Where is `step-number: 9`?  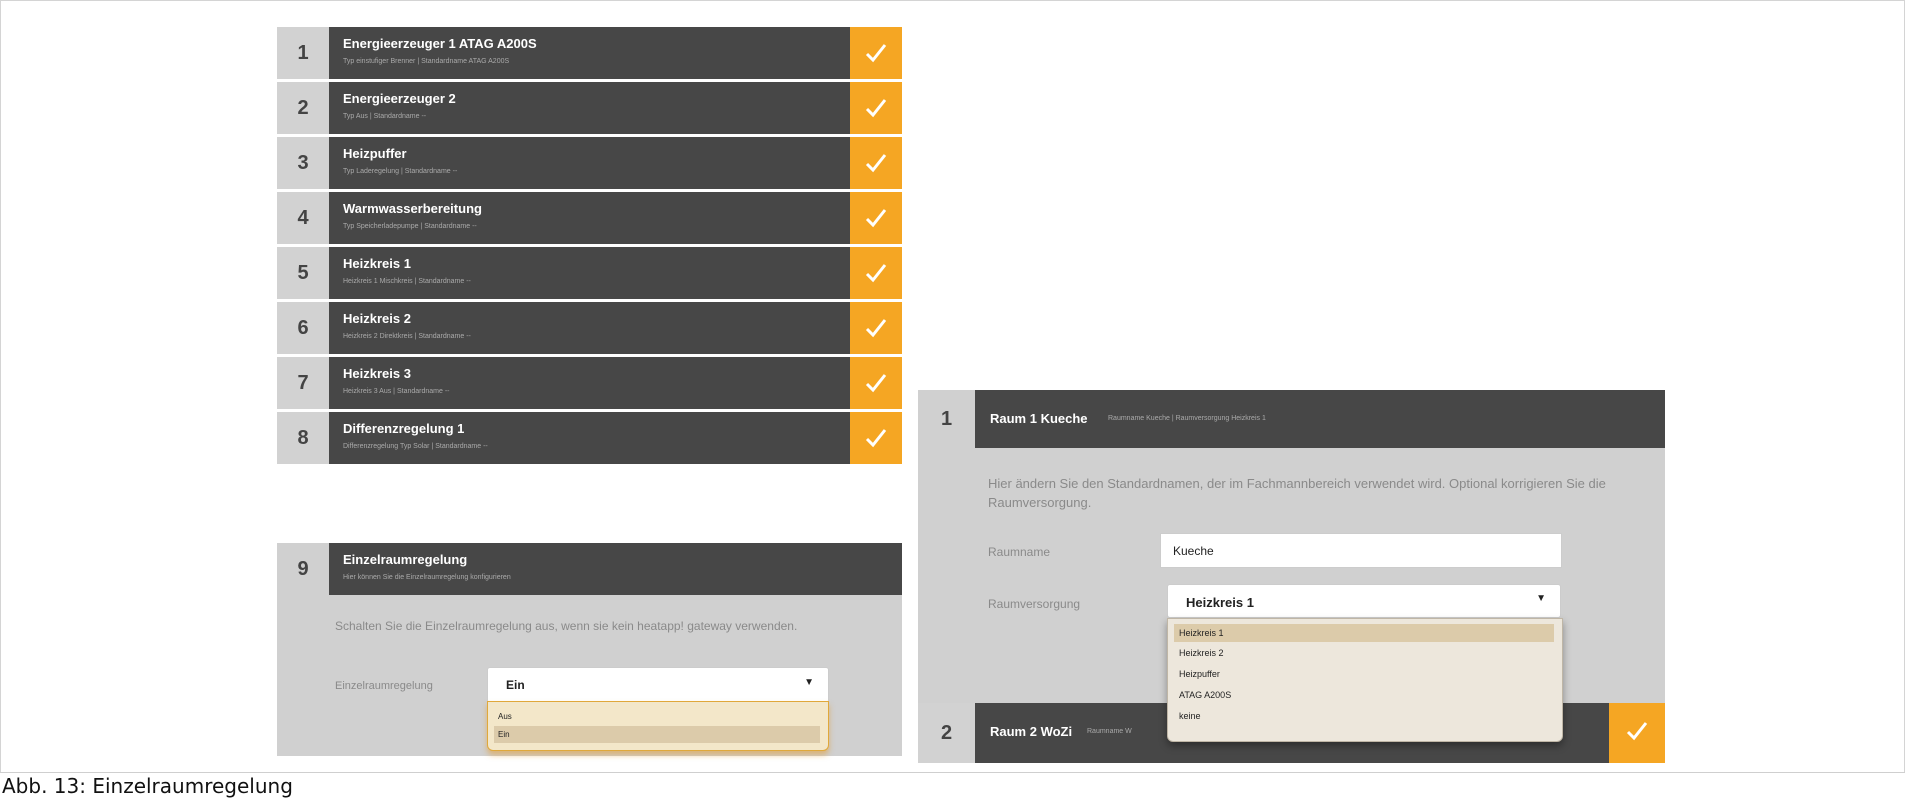
step-number: 9 is located at coordinates (303, 569).